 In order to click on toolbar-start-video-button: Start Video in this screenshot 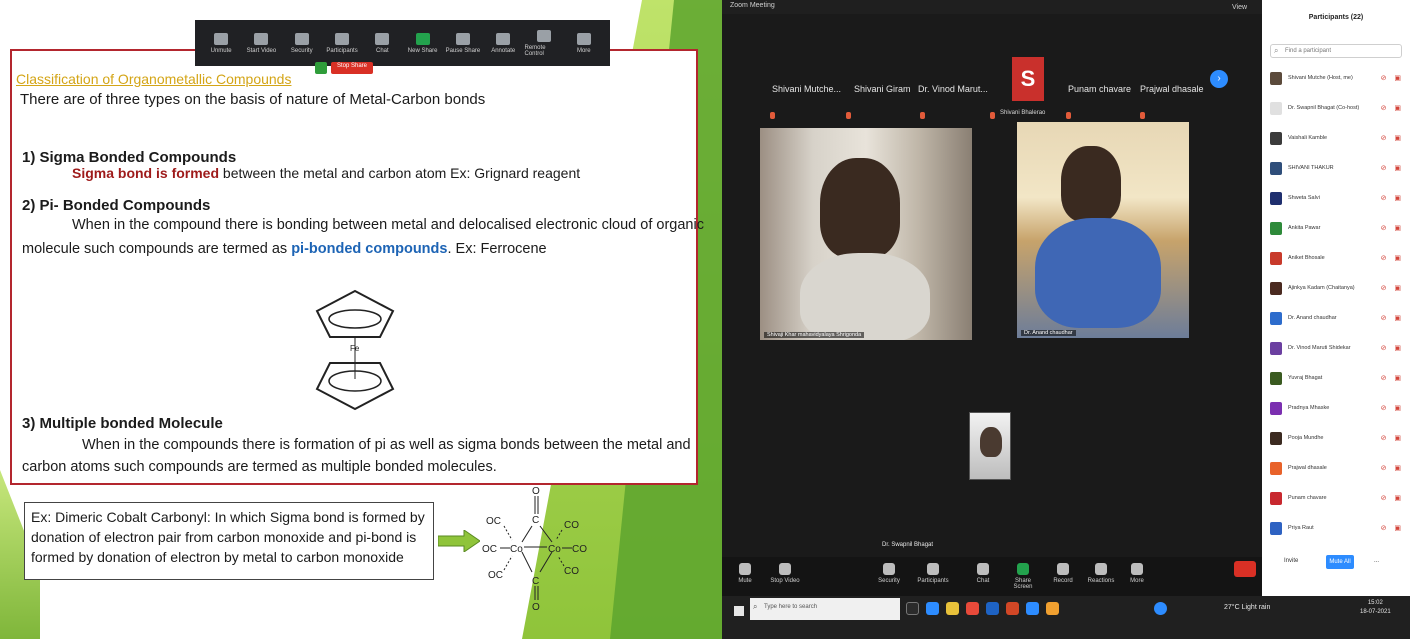, I will do `click(261, 43)`.